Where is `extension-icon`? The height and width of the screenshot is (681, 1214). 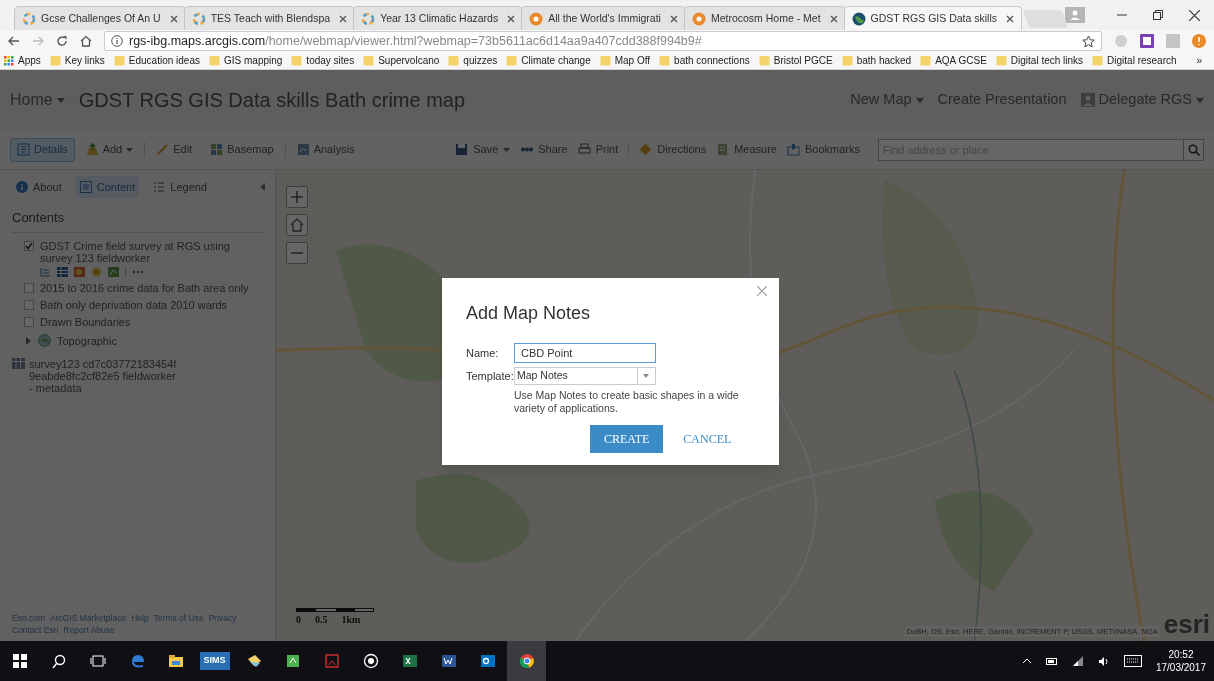 extension-icon is located at coordinates (1147, 41).